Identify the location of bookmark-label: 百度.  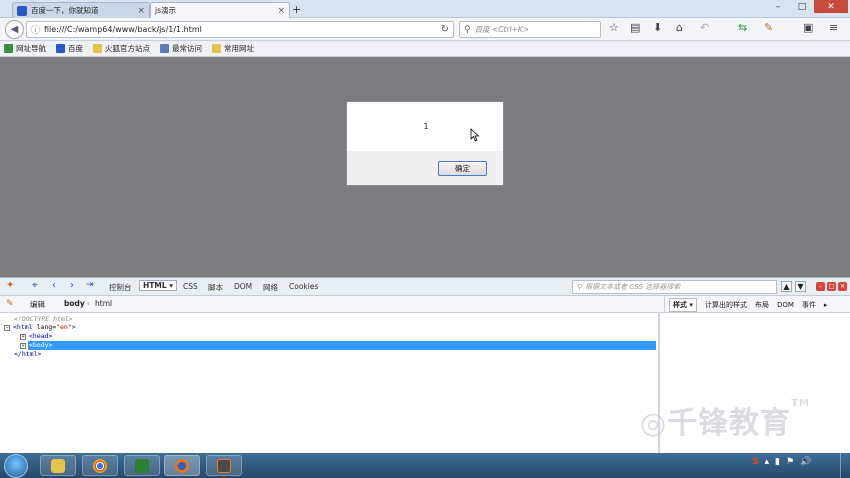
(75, 48).